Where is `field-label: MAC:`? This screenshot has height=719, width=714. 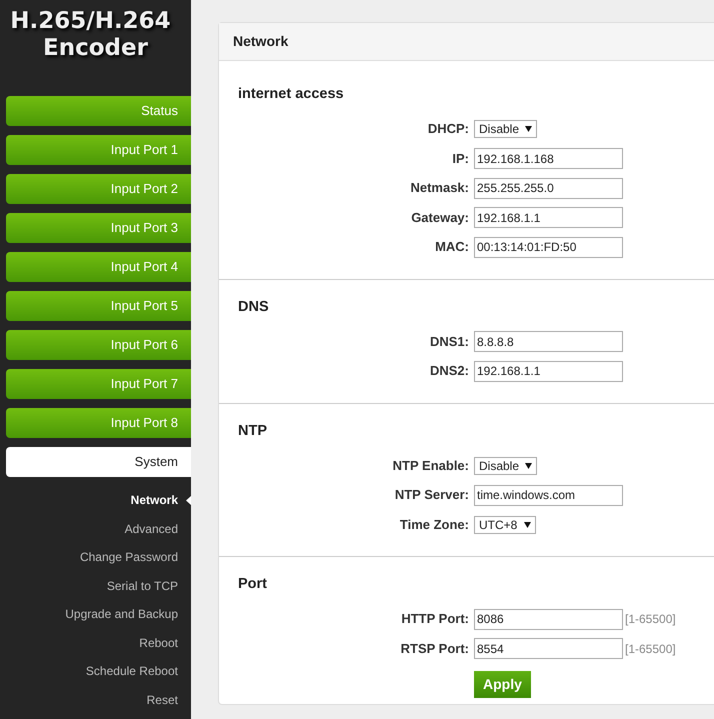 field-label: MAC: is located at coordinates (451, 247).